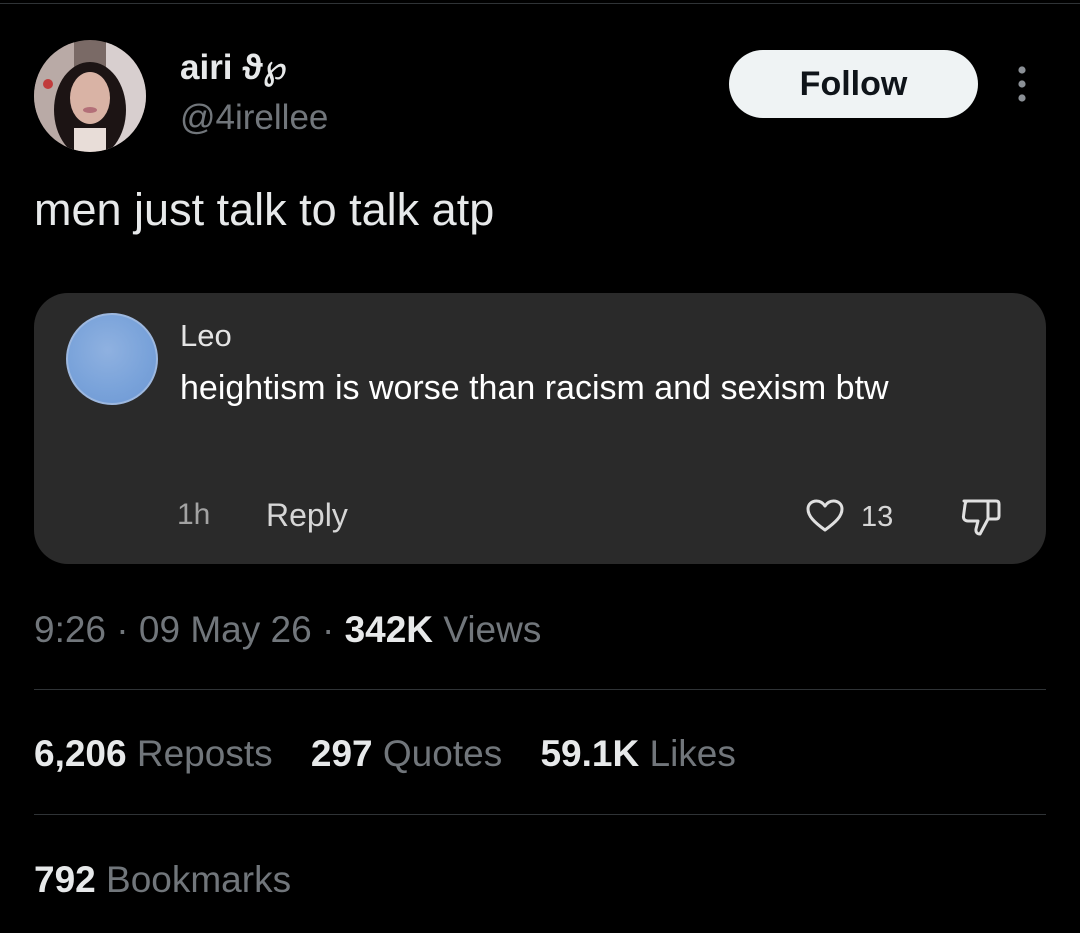 Image resolution: width=1080 pixels, height=933 pixels. Describe the element at coordinates (204, 753) in the screenshot. I see `reposts-label: Reposts` at that location.